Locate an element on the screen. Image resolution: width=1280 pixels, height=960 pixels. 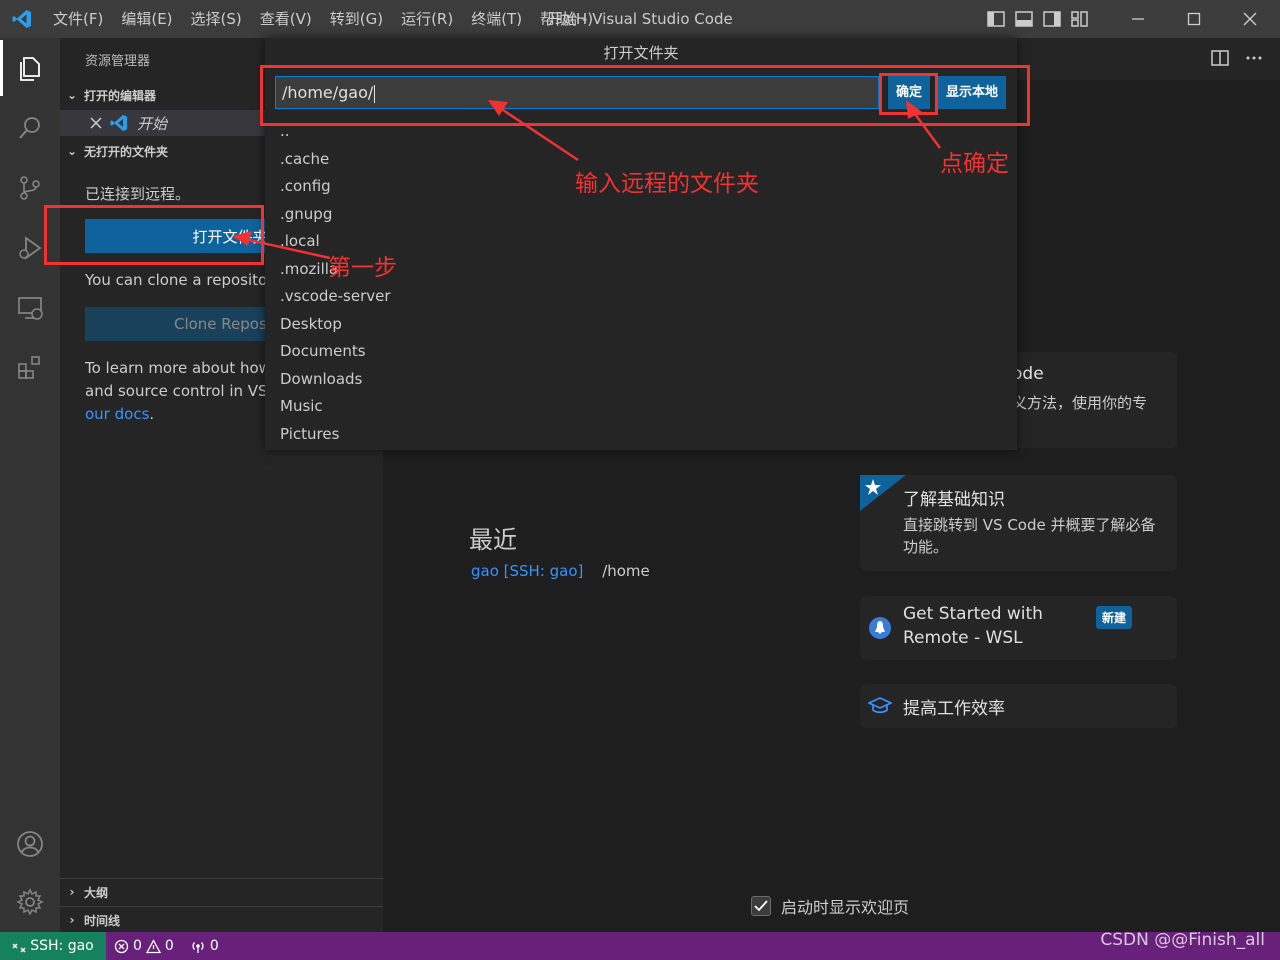
walkthrough-card-fundamentals: 了解基础知识 直接跳转到 VS Code 并概要了解必备 功能。 is located at coordinates (1018, 523).